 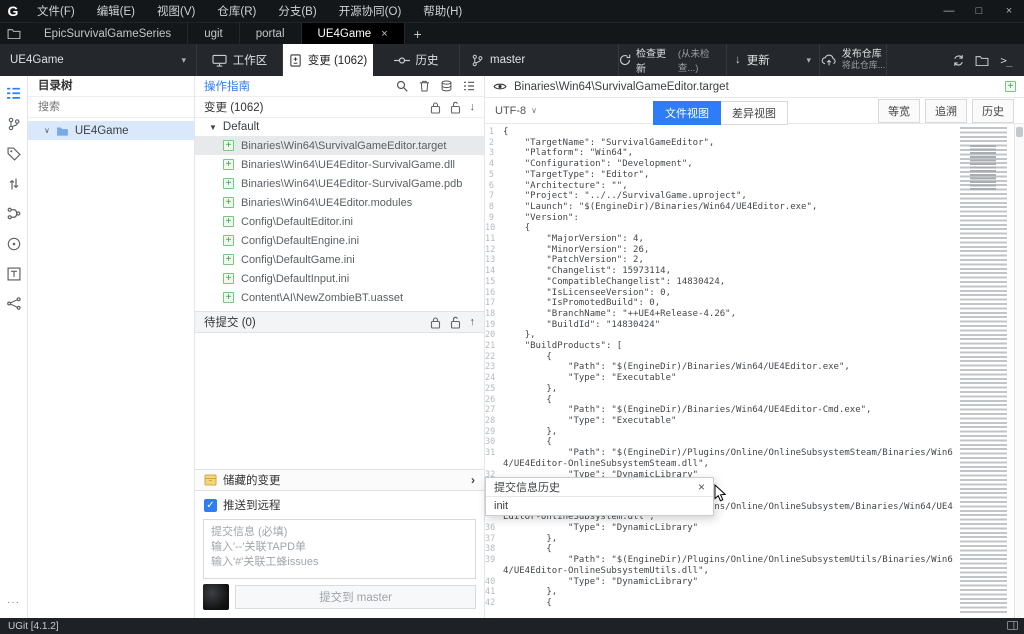 What do you see at coordinates (13, 153) in the screenshot?
I see `sidebar-tags-icon` at bounding box center [13, 153].